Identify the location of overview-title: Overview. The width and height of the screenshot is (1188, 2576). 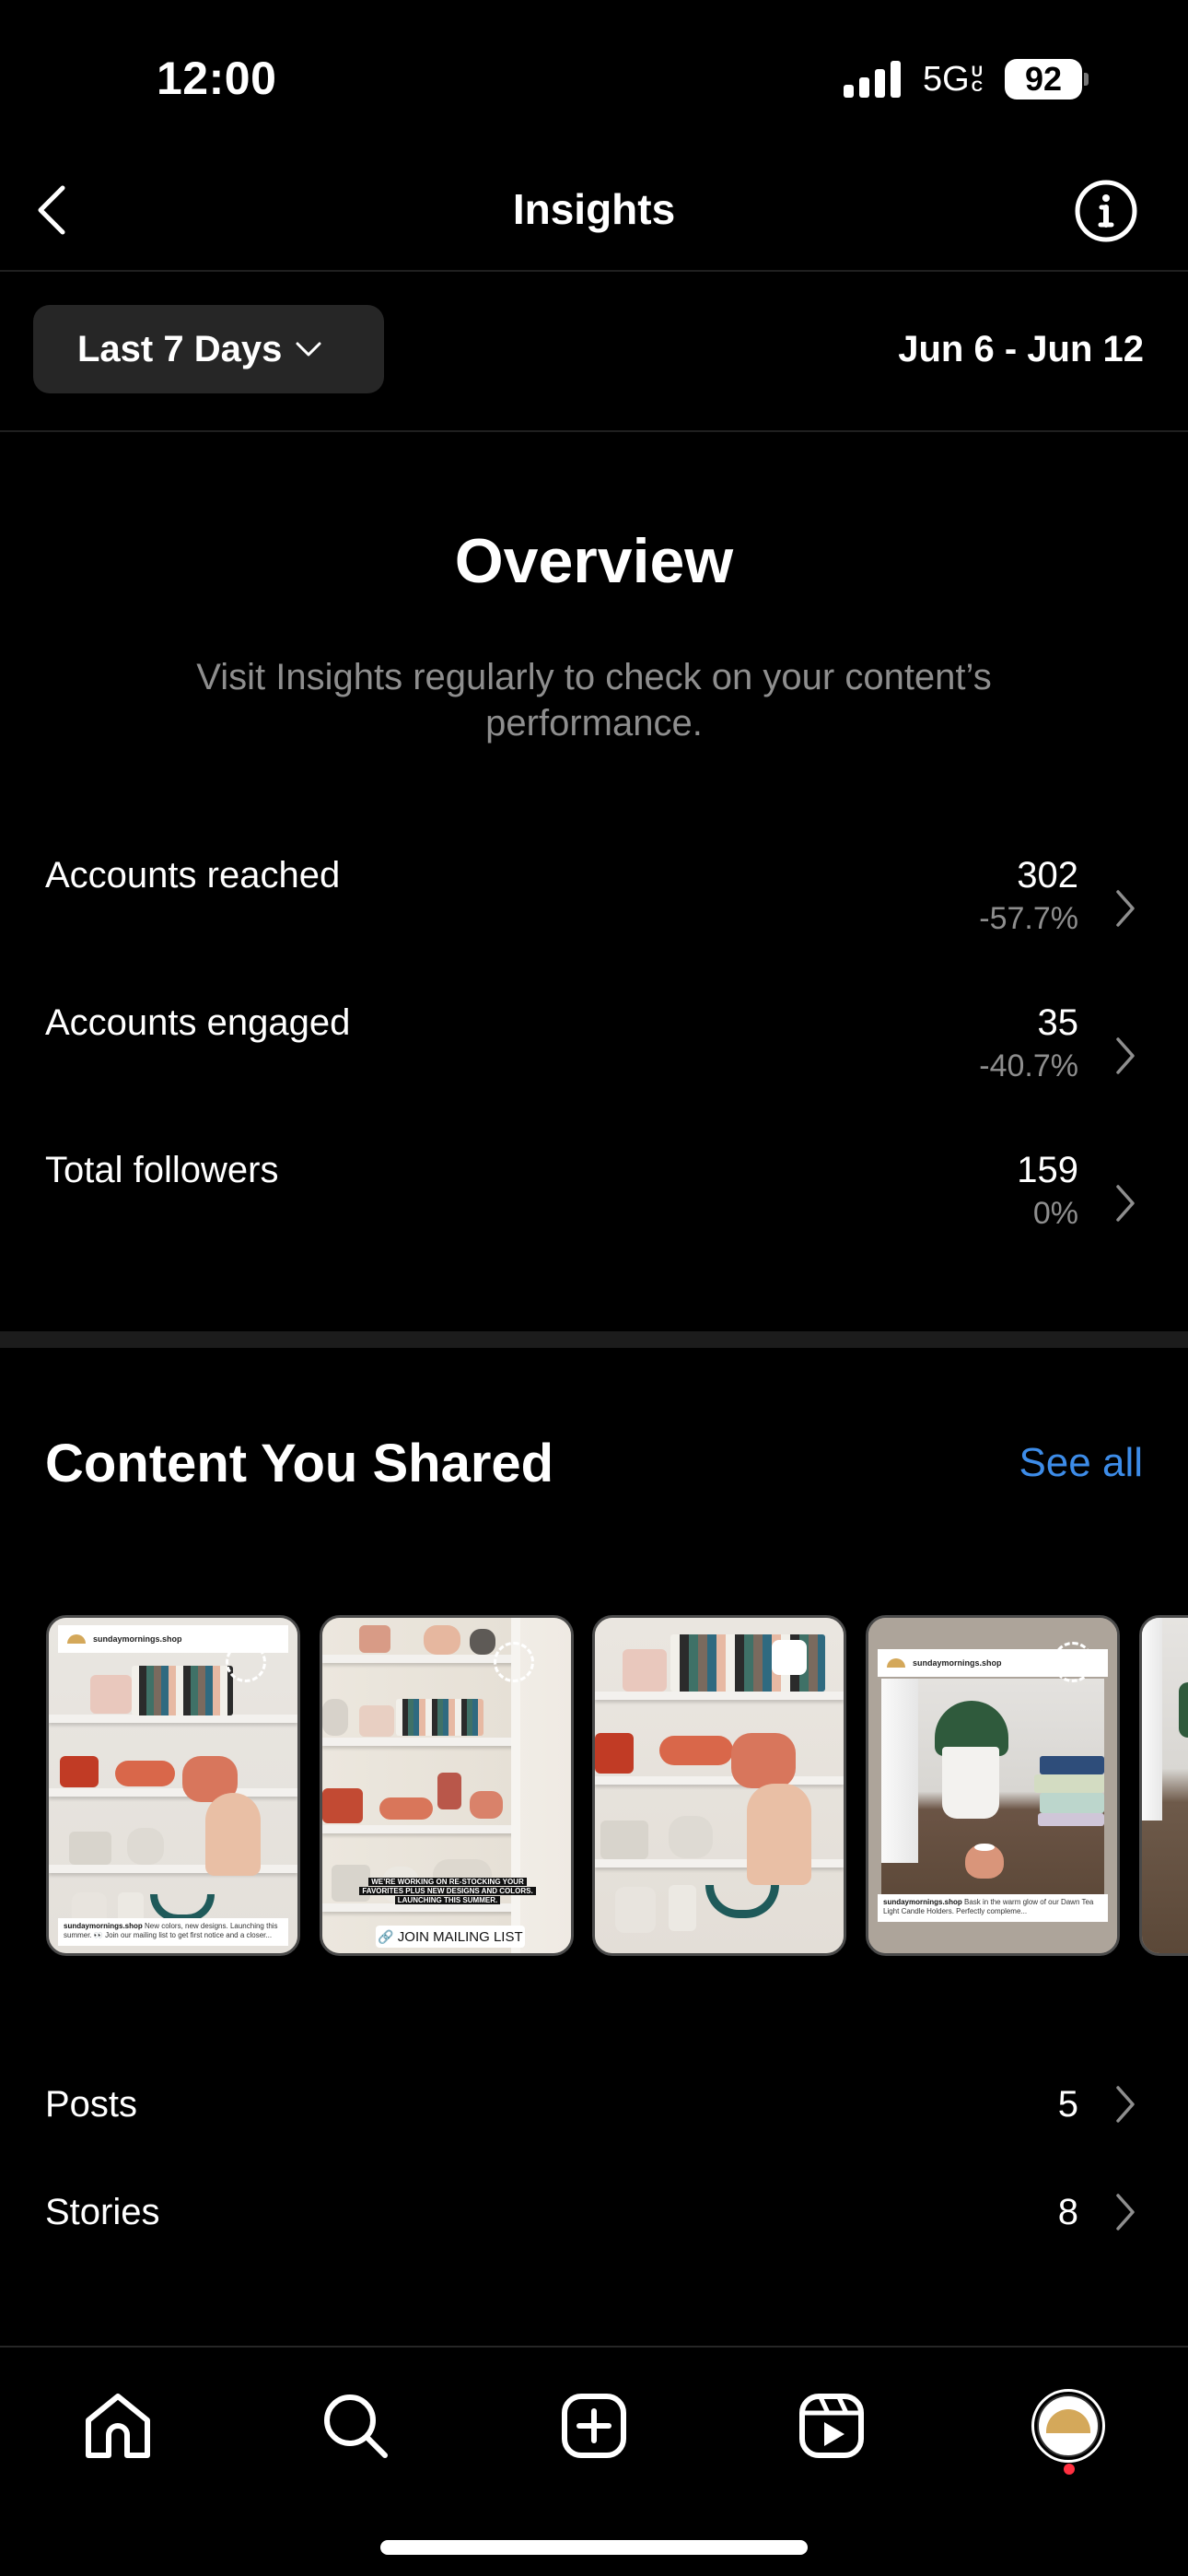
(594, 561).